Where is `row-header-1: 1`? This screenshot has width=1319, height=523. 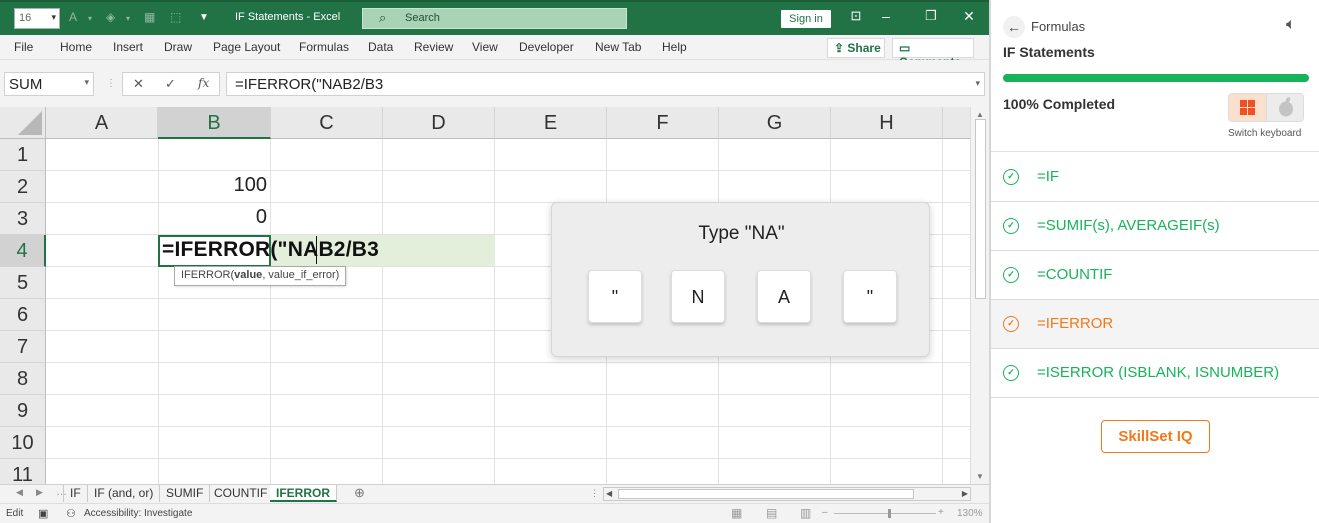
row-header-1: 1 is located at coordinates (23, 155).